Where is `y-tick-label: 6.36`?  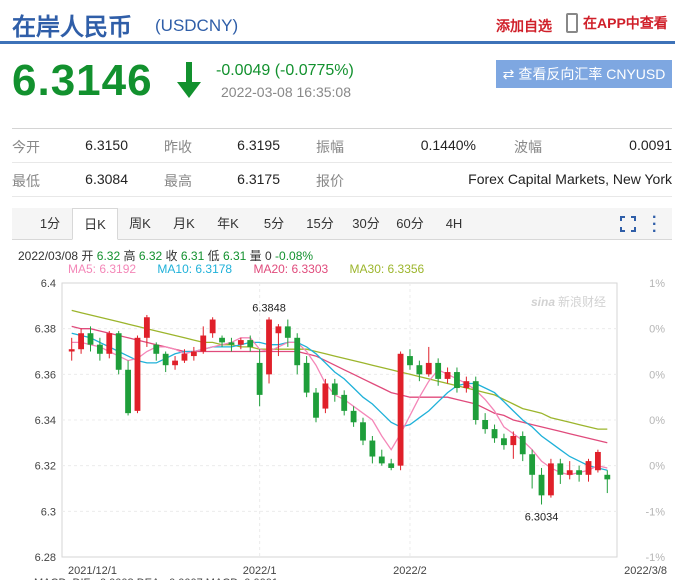
y-tick-label: 6.36 is located at coordinates (45, 375).